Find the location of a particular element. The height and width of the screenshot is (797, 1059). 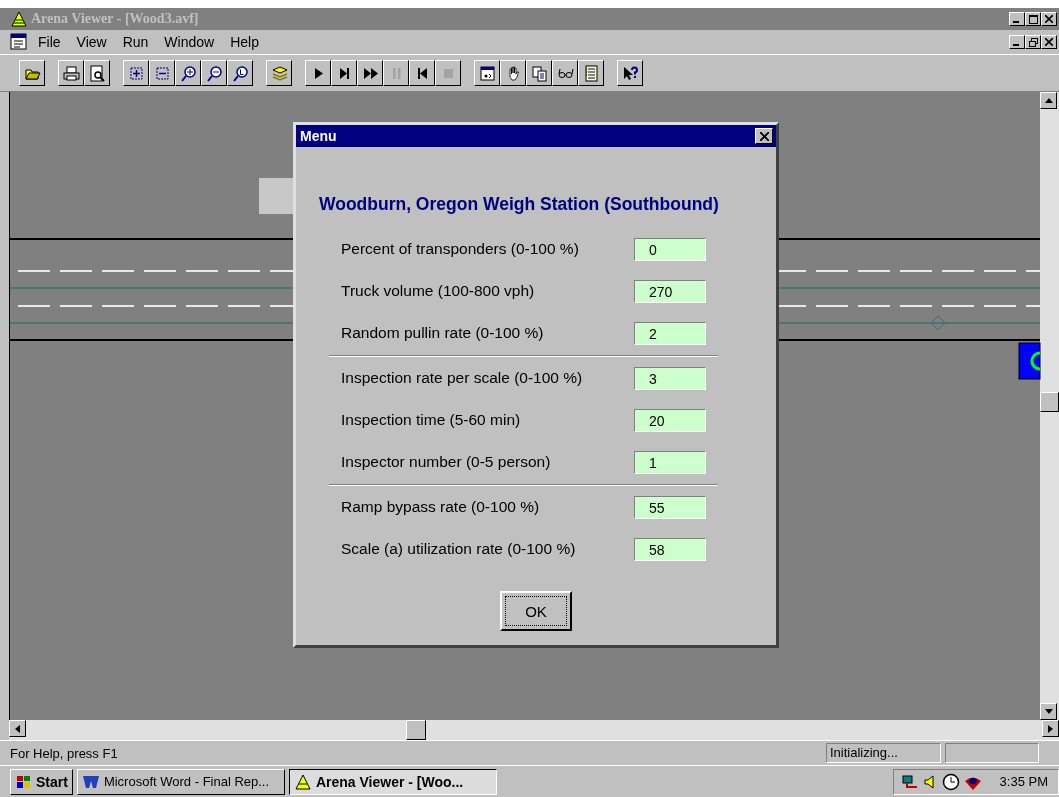

ok-button: OK is located at coordinates (536, 611).